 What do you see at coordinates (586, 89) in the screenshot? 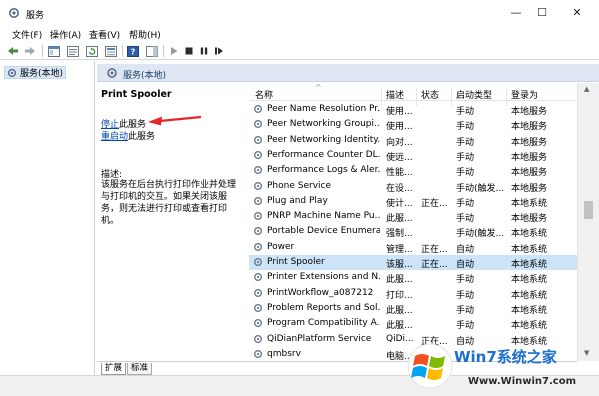
I see `scroll-up-arrow-icon: ▲` at bounding box center [586, 89].